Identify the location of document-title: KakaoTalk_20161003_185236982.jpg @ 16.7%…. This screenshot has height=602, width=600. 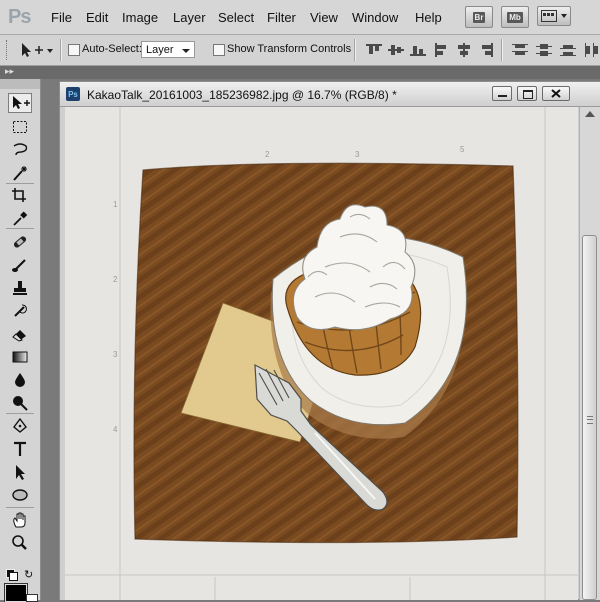
(242, 95).